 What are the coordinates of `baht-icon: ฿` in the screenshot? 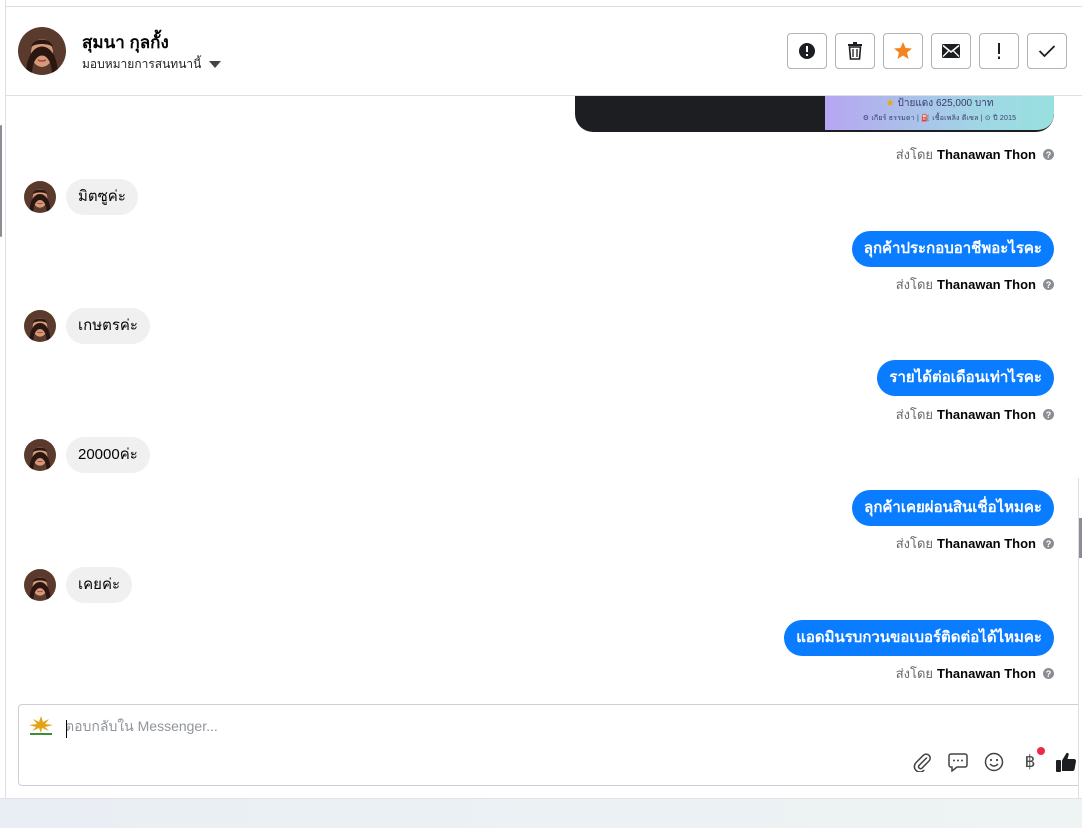 It's located at (1030, 762).